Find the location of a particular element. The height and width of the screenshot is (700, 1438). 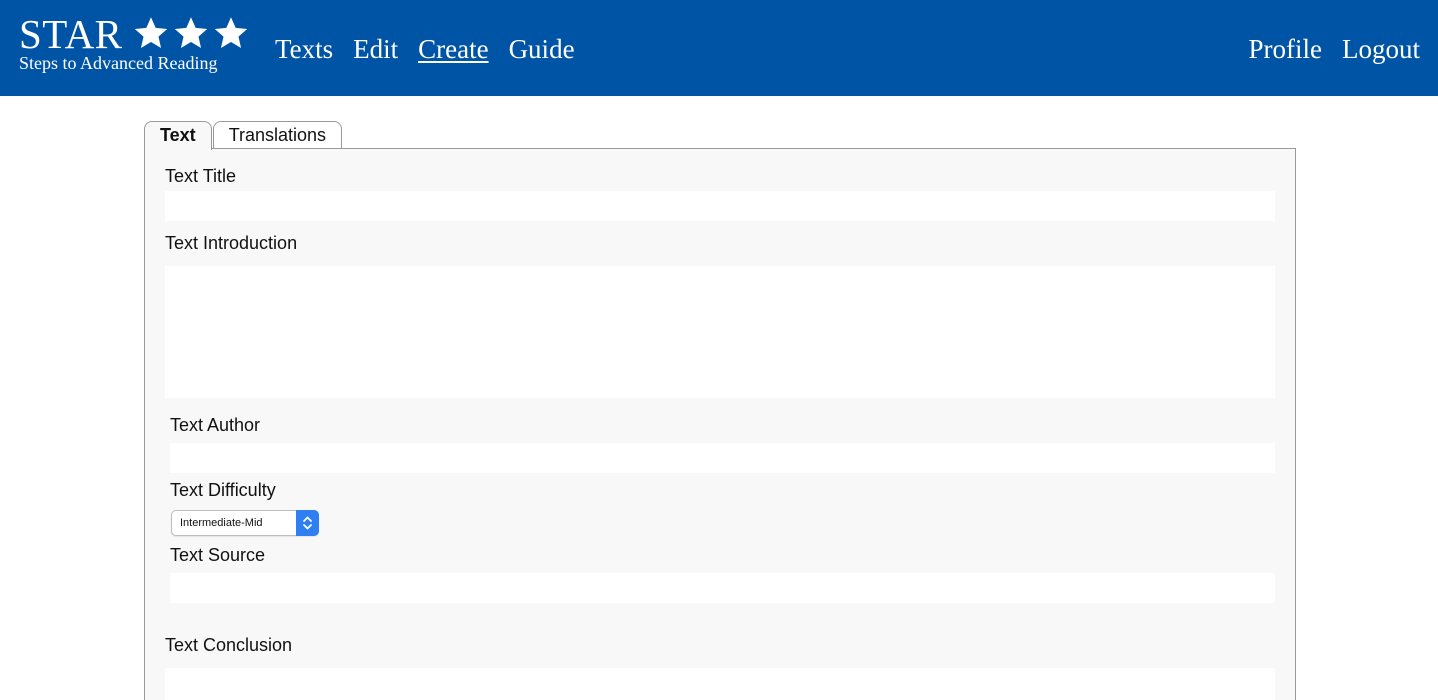

text-author-label: Text Author is located at coordinates (215, 425).